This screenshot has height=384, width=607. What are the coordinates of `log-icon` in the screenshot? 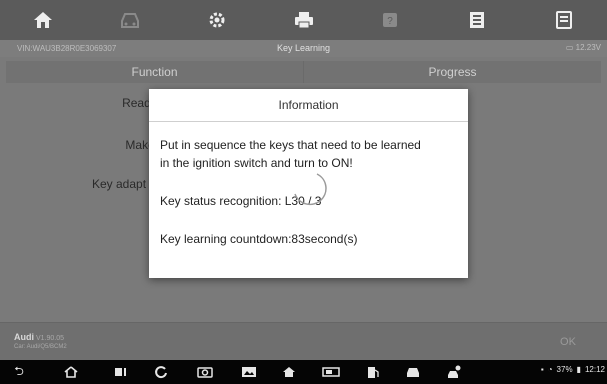 It's located at (563, 20).